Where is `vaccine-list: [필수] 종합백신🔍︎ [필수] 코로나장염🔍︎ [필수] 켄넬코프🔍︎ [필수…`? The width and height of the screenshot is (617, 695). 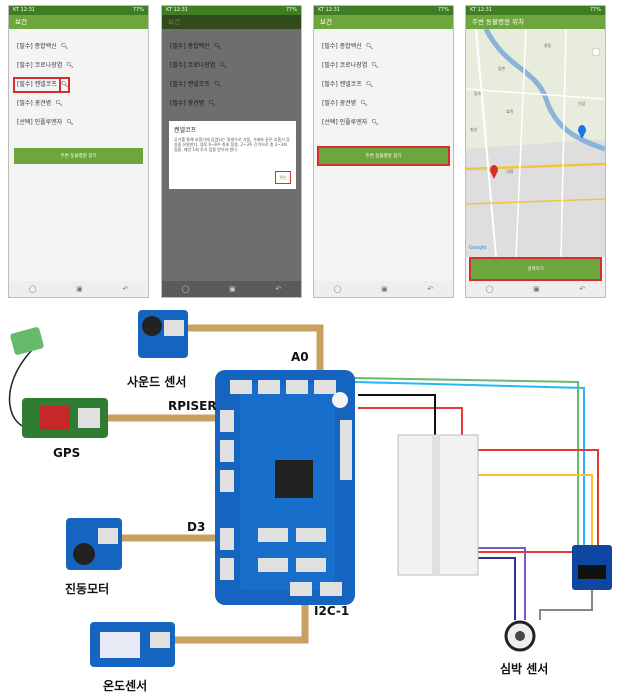
vaccine-list: [필수] 종합백신🔍︎ [필수] 코로나장염🔍︎ [필수] 켄넬코프🔍︎ [필수… is located at coordinates (383, 80).